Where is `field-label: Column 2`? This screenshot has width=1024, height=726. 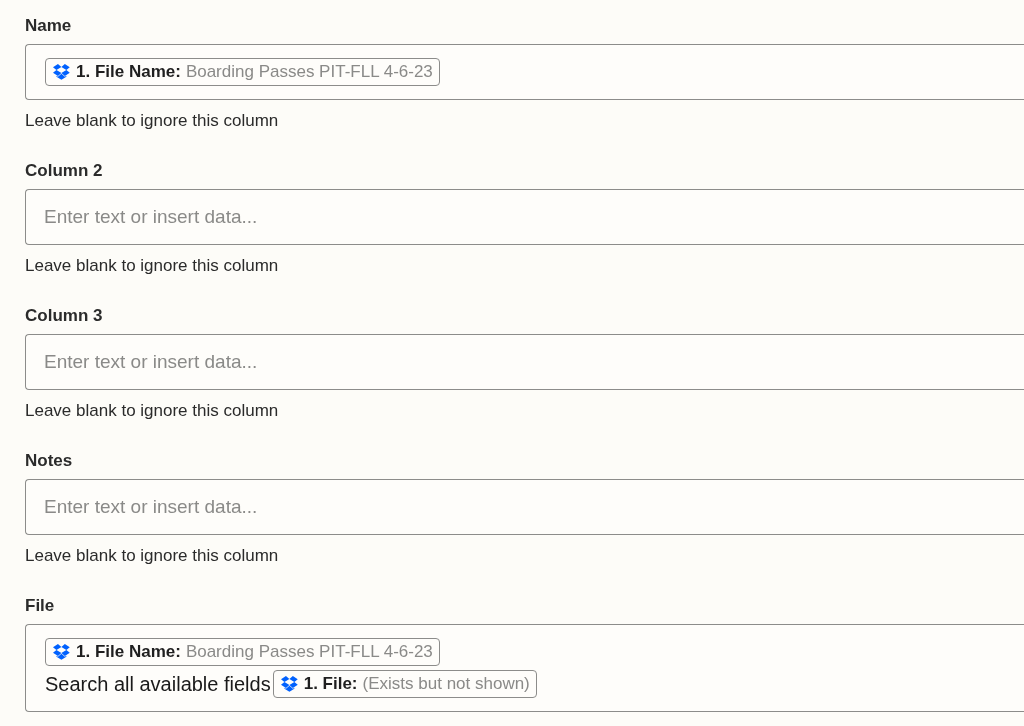 field-label: Column 2 is located at coordinates (64, 171).